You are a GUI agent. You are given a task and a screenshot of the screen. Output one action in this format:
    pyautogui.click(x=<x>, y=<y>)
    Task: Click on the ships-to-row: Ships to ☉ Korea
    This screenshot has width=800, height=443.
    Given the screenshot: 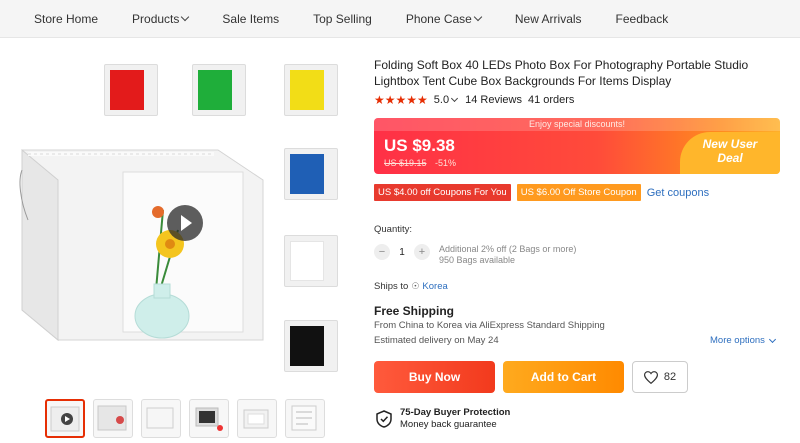 What is the action you would take?
    pyautogui.click(x=411, y=286)
    